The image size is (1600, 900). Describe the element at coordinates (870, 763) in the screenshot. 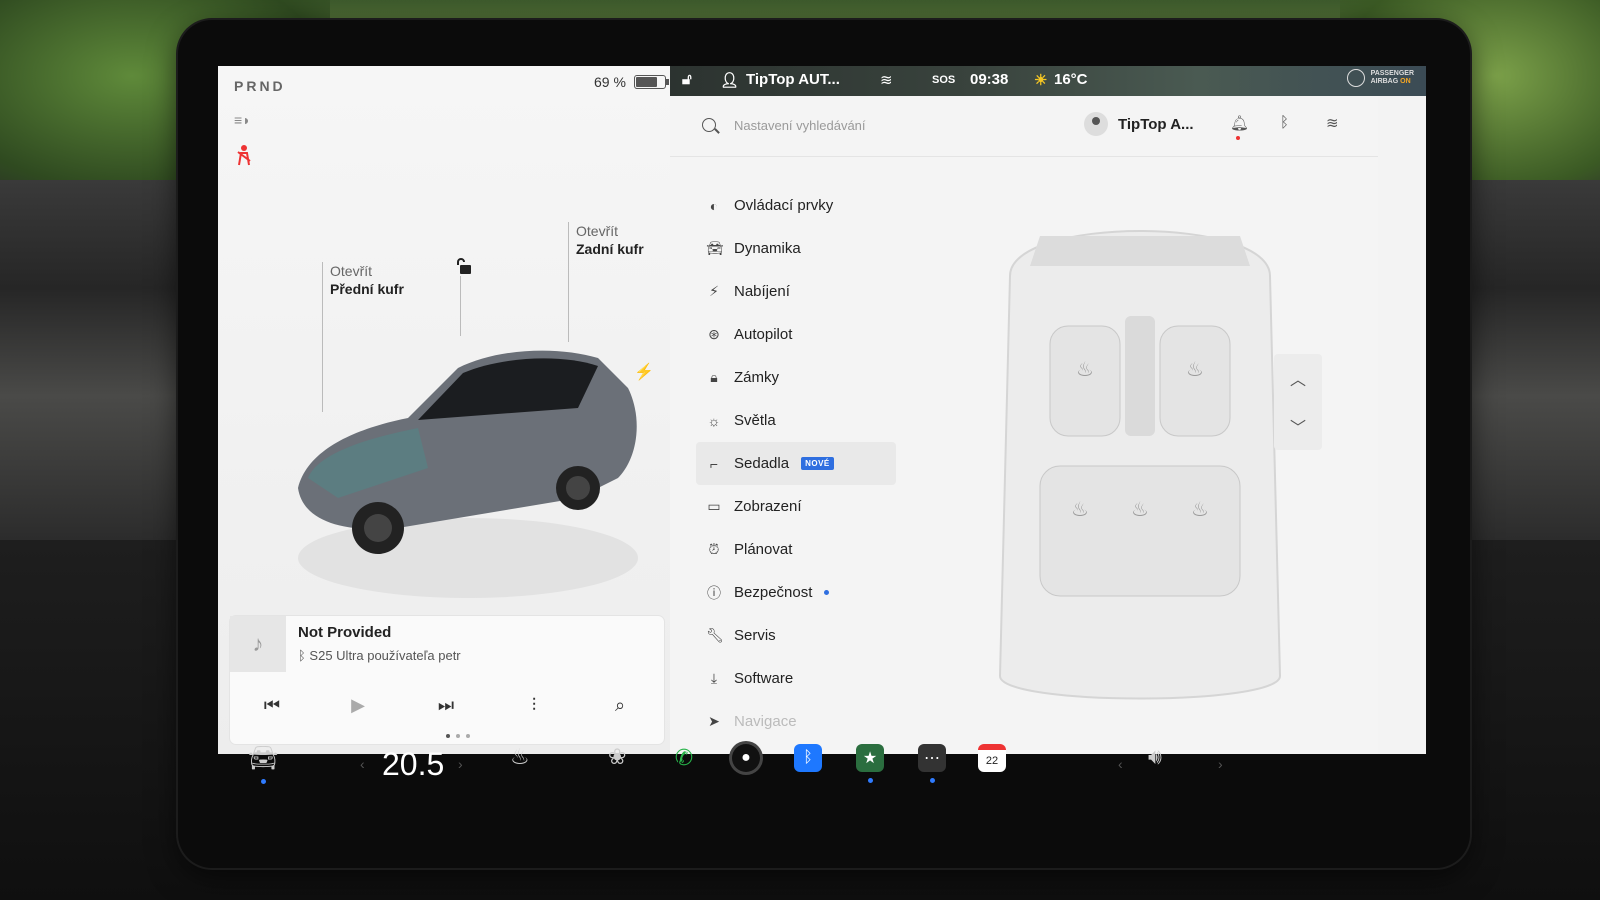

I see `games-icon: ★` at that location.